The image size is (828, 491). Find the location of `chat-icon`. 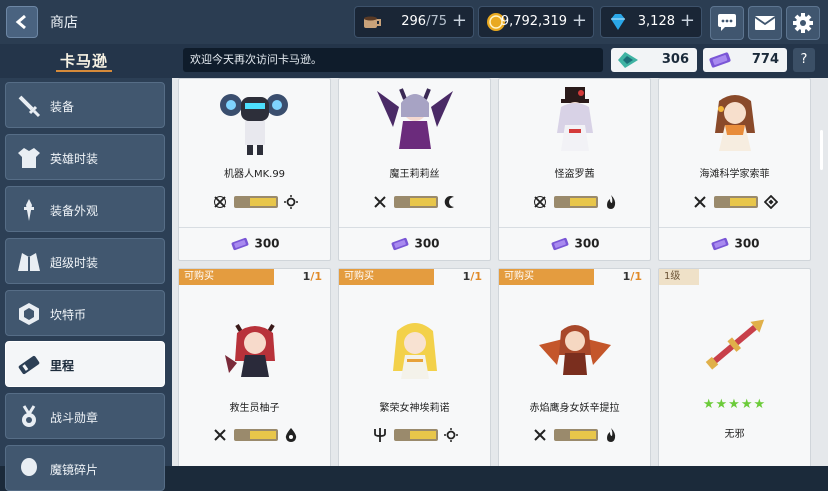

chat-icon is located at coordinates (727, 22).